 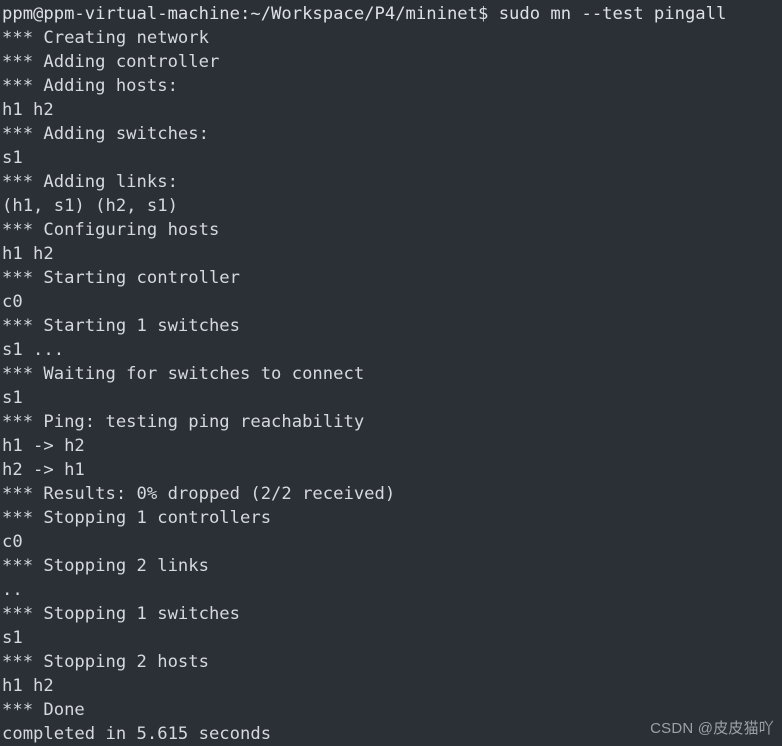 What do you see at coordinates (199, 494) in the screenshot?
I see `terminal-line: *** Results: 0% dropped (2/2 received)` at bounding box center [199, 494].